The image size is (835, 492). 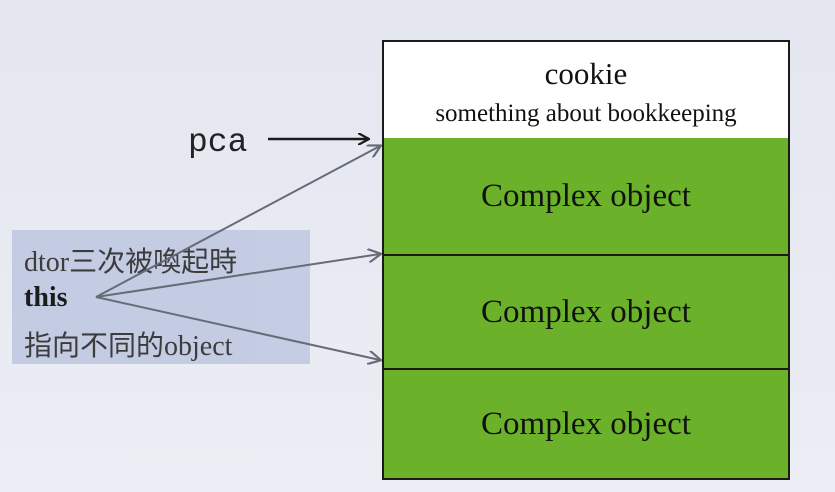 I want to click on this-arrow-first, so click(x=237, y=222).